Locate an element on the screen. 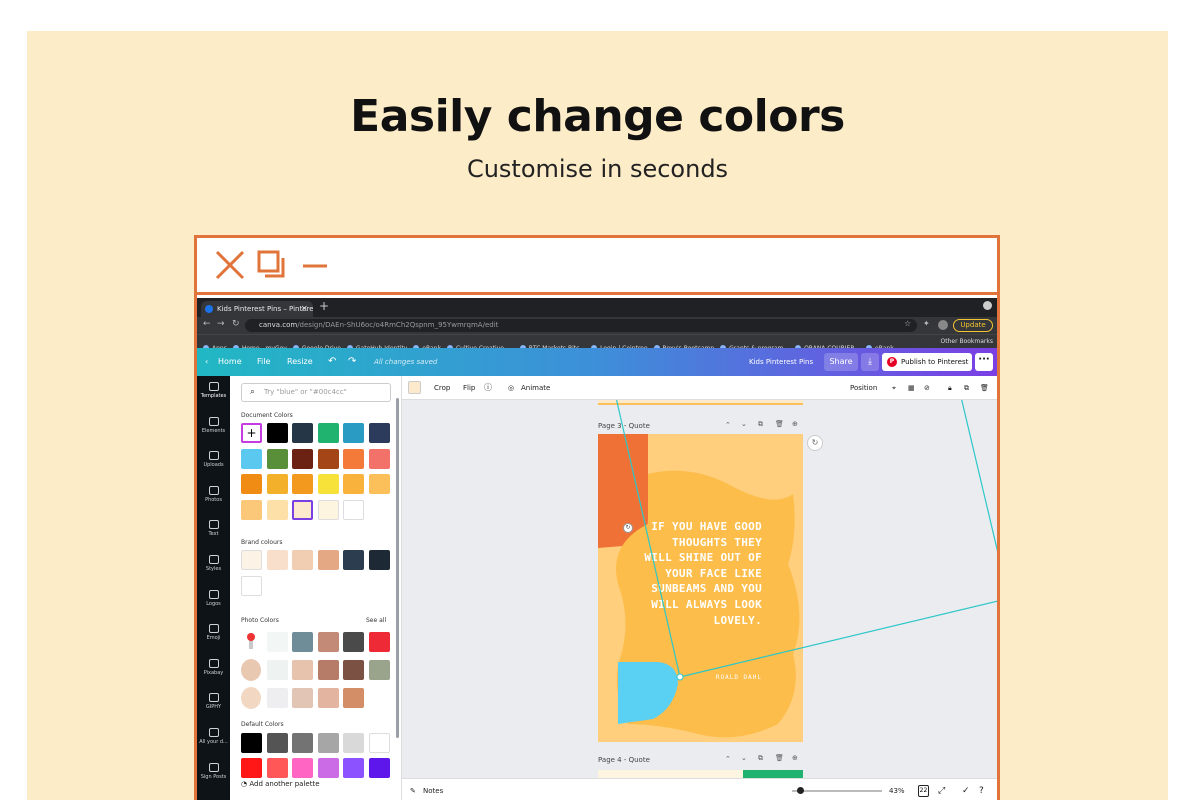 The height and width of the screenshot is (800, 1200). home-chevron-icon: ‹ is located at coordinates (206, 362).